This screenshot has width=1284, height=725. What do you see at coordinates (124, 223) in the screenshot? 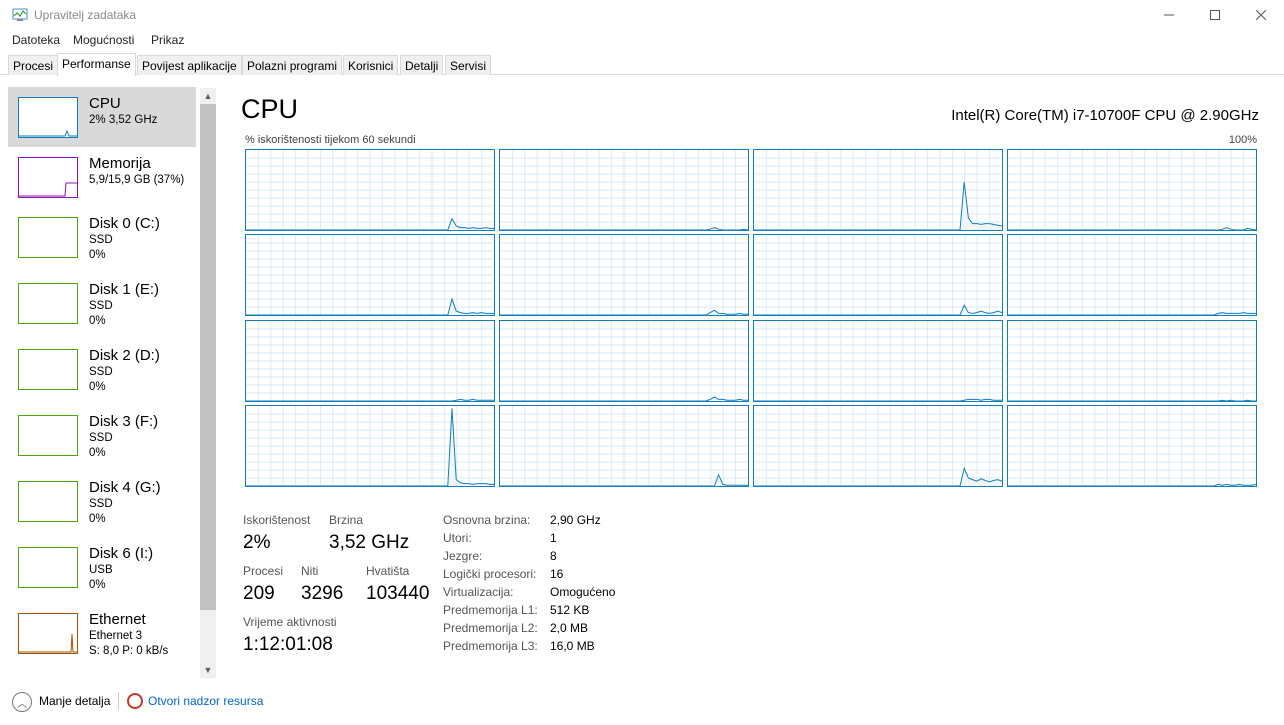
I see `sidebar-item-label: Disk 0 (C:)` at bounding box center [124, 223].